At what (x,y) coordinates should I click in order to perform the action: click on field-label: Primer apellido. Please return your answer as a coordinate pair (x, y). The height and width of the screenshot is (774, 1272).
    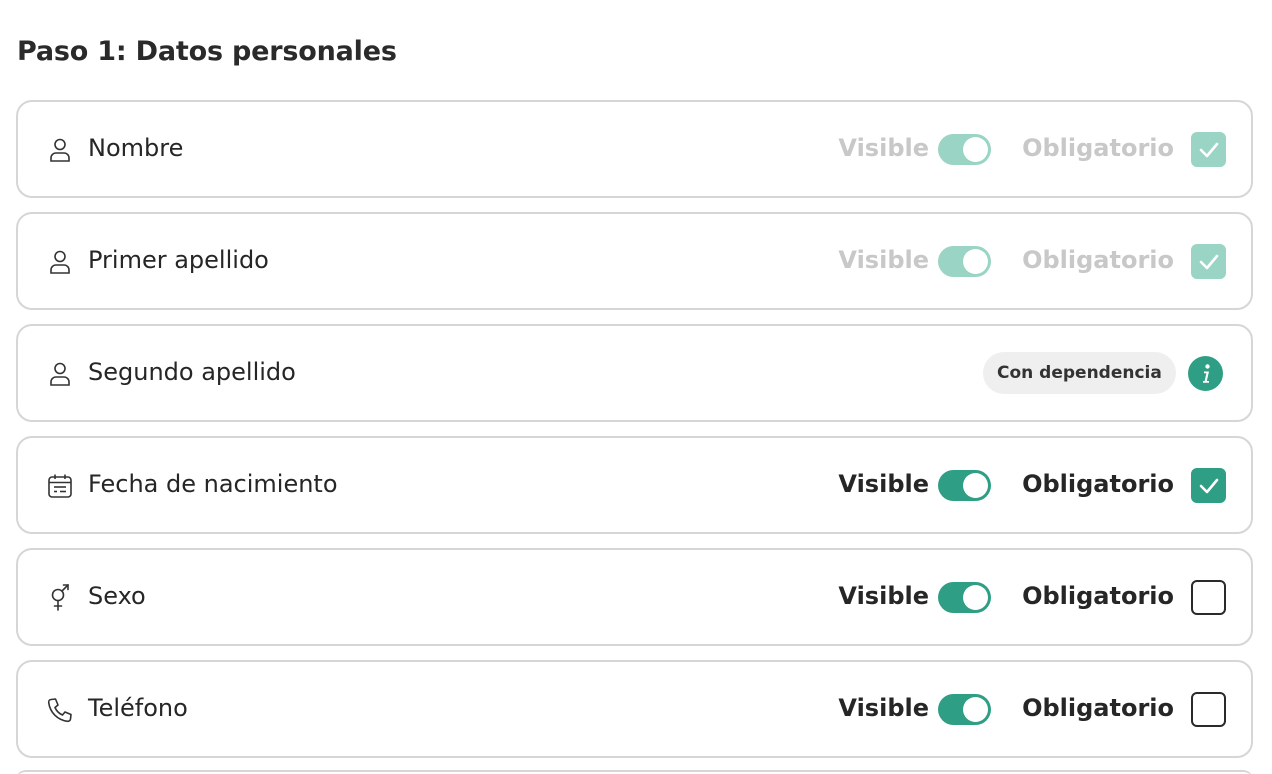
    Looking at the image, I should click on (178, 260).